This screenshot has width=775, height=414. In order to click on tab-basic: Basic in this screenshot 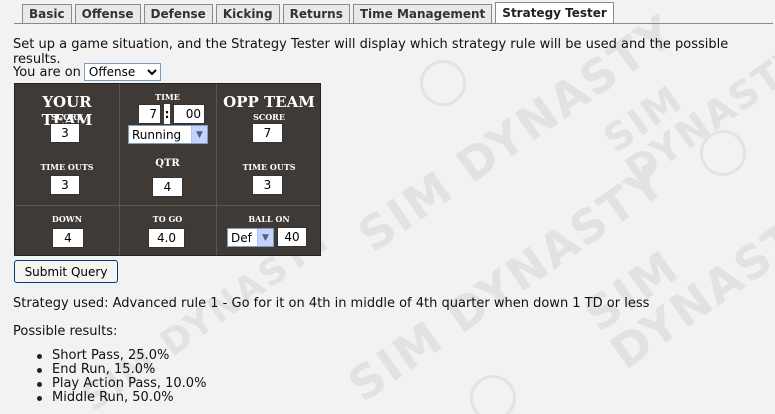, I will do `click(47, 13)`.